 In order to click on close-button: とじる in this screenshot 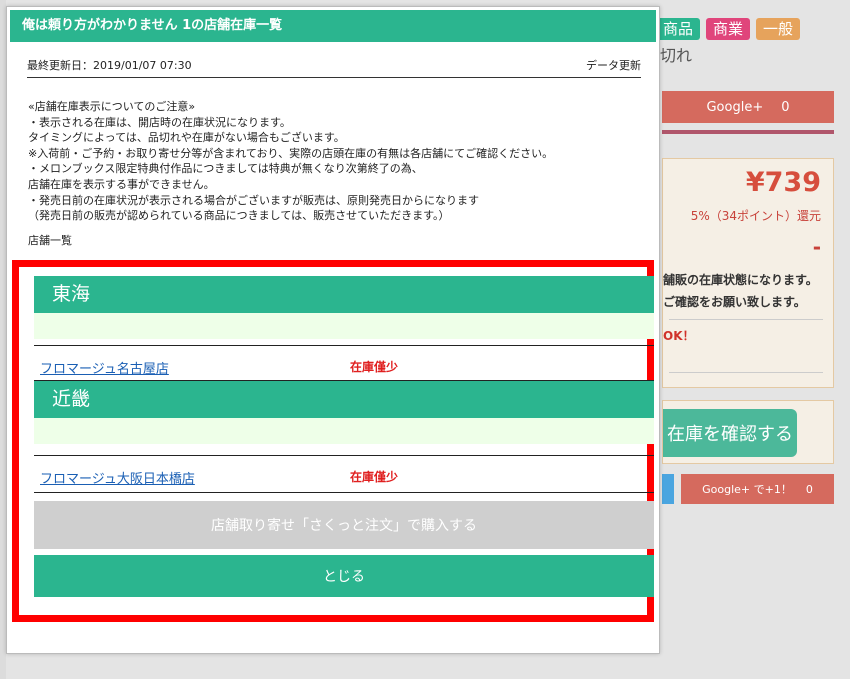, I will do `click(344, 576)`.